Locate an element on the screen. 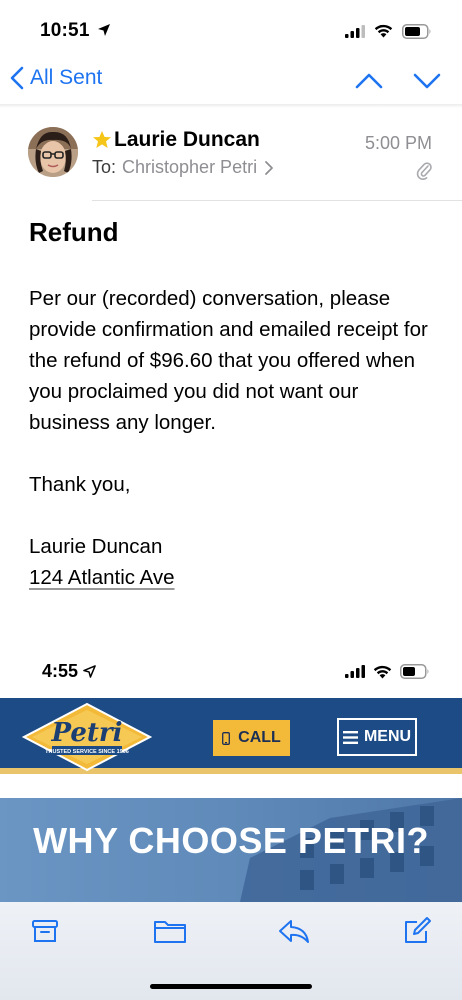 Image resolution: width=462 pixels, height=1000 pixels. menu-button: MENU is located at coordinates (377, 737).